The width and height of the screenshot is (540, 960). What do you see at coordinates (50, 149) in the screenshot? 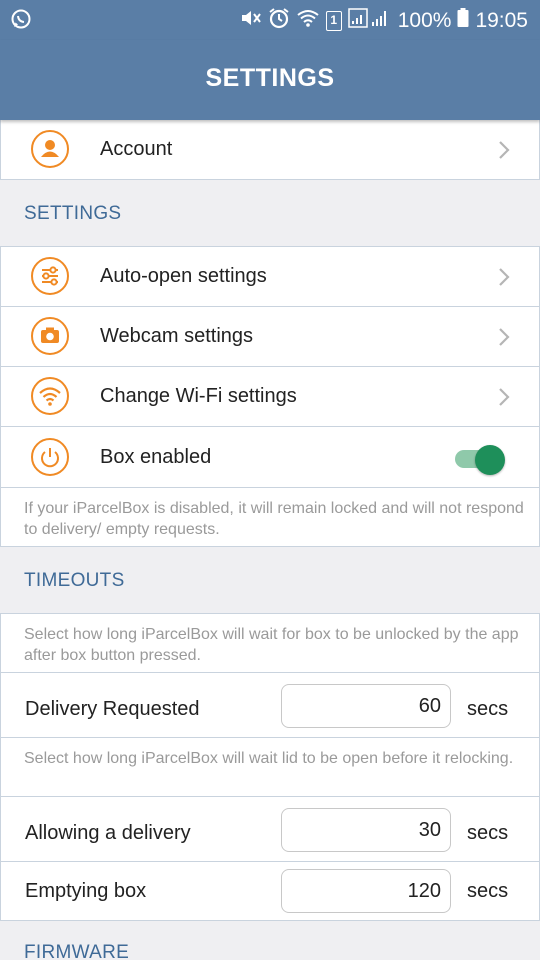
I see `person-icon` at bounding box center [50, 149].